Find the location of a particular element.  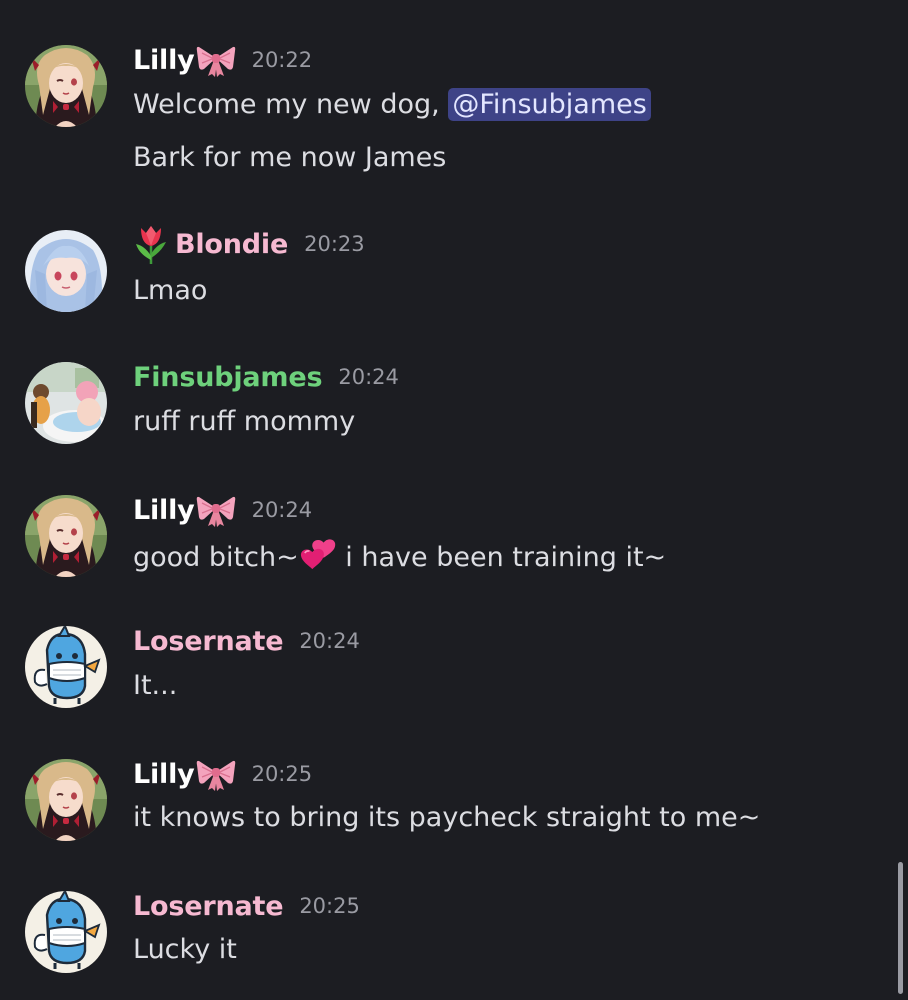

message-text: Welcome my new dog, @Finsubjames is located at coordinates (392, 105).